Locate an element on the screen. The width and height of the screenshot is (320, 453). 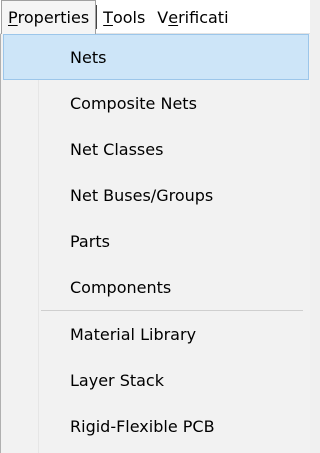
menu-item-nets: Nets is located at coordinates (156, 57).